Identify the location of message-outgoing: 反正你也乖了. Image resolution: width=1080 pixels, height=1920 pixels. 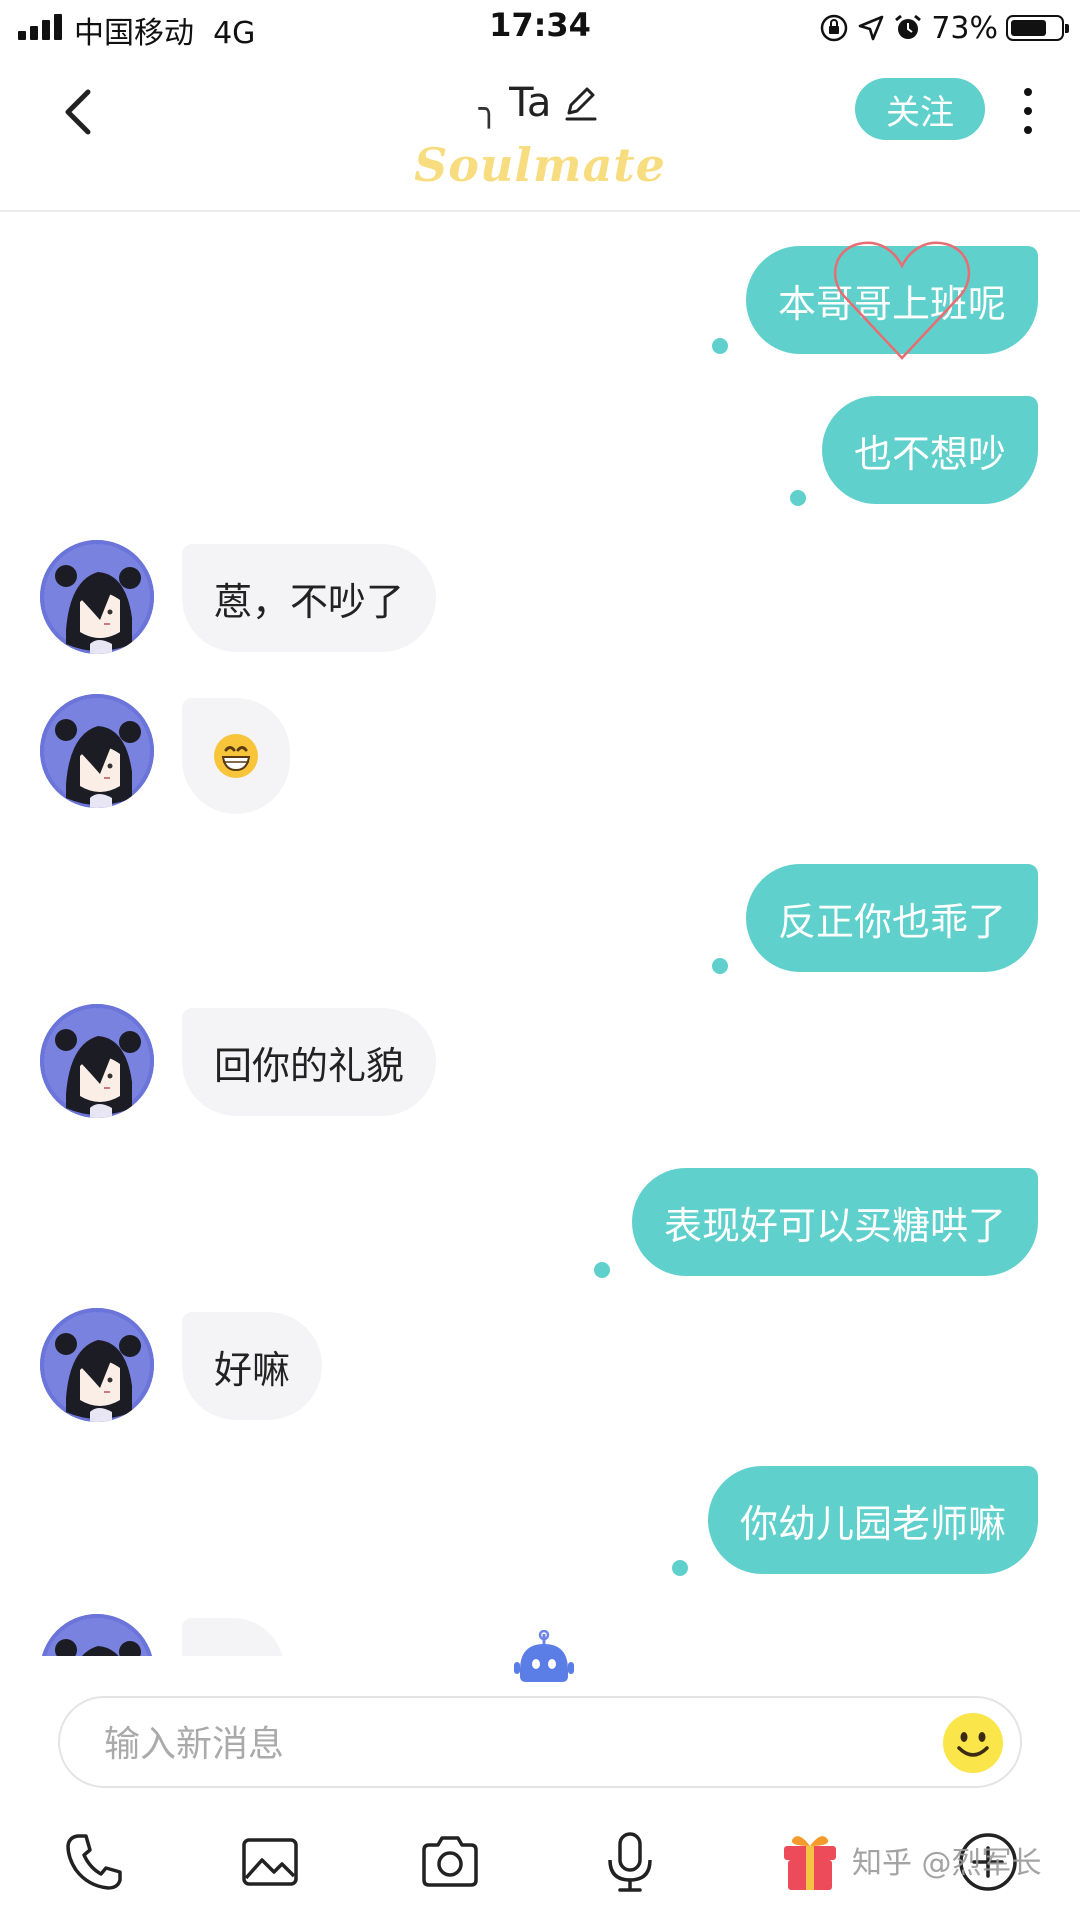
(540, 939).